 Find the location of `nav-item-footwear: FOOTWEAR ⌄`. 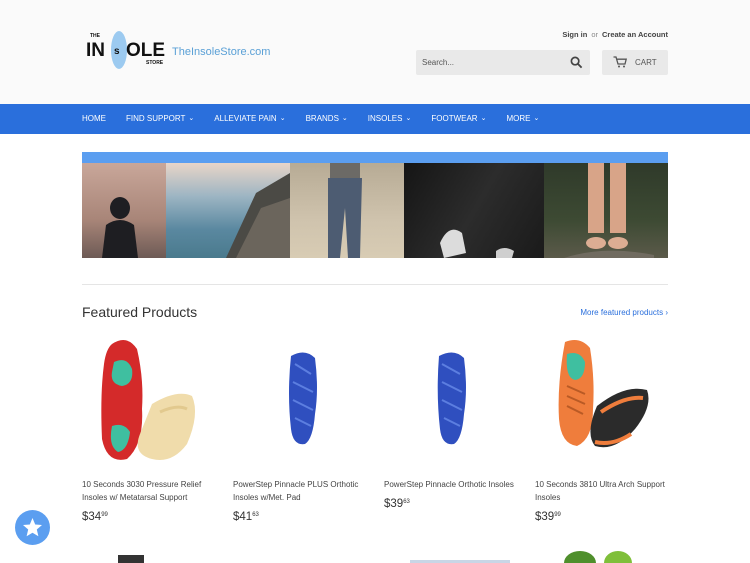

nav-item-footwear: FOOTWEAR ⌄ is located at coordinates (458, 119).